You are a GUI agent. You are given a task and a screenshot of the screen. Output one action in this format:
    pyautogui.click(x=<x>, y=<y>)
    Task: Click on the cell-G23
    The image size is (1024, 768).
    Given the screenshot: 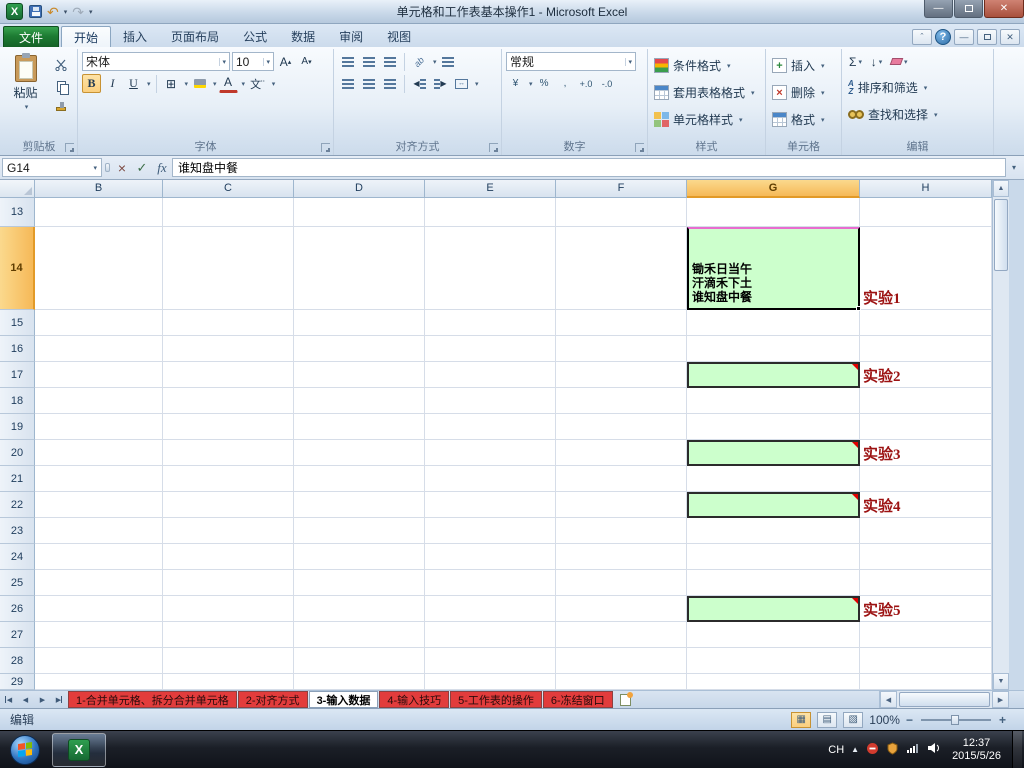 What is the action you would take?
    pyautogui.click(x=773, y=531)
    